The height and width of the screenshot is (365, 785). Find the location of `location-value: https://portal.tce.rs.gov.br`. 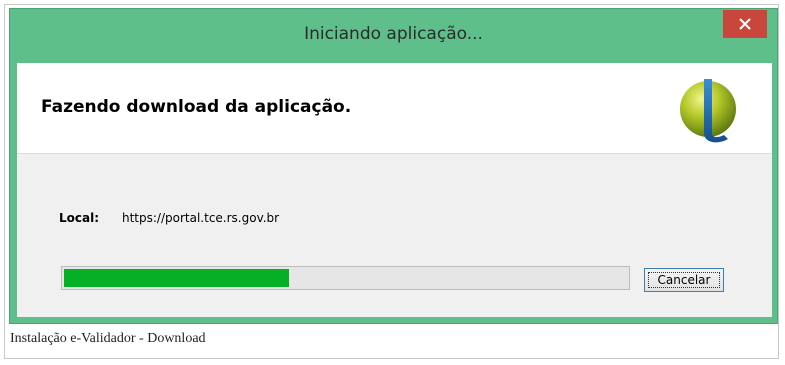

location-value: https://portal.tce.rs.gov.br is located at coordinates (201, 218).